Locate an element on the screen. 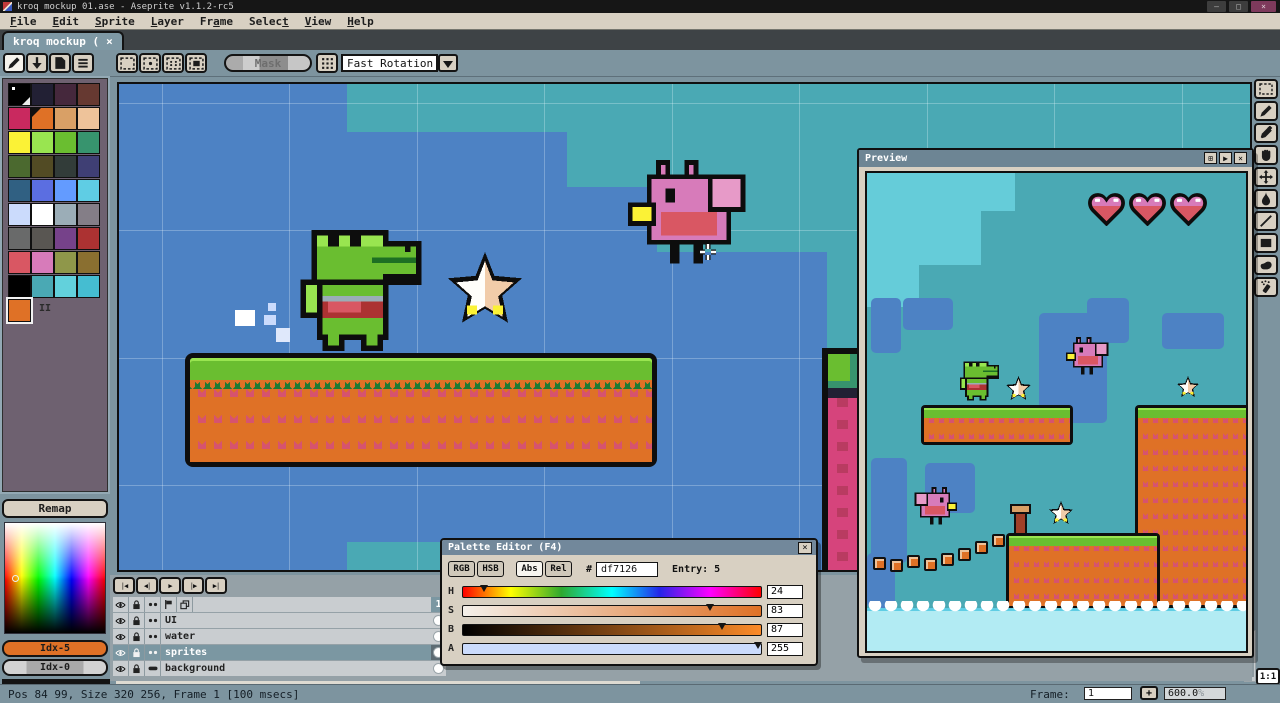  mode-button-hsb: HSB is located at coordinates (490, 569).